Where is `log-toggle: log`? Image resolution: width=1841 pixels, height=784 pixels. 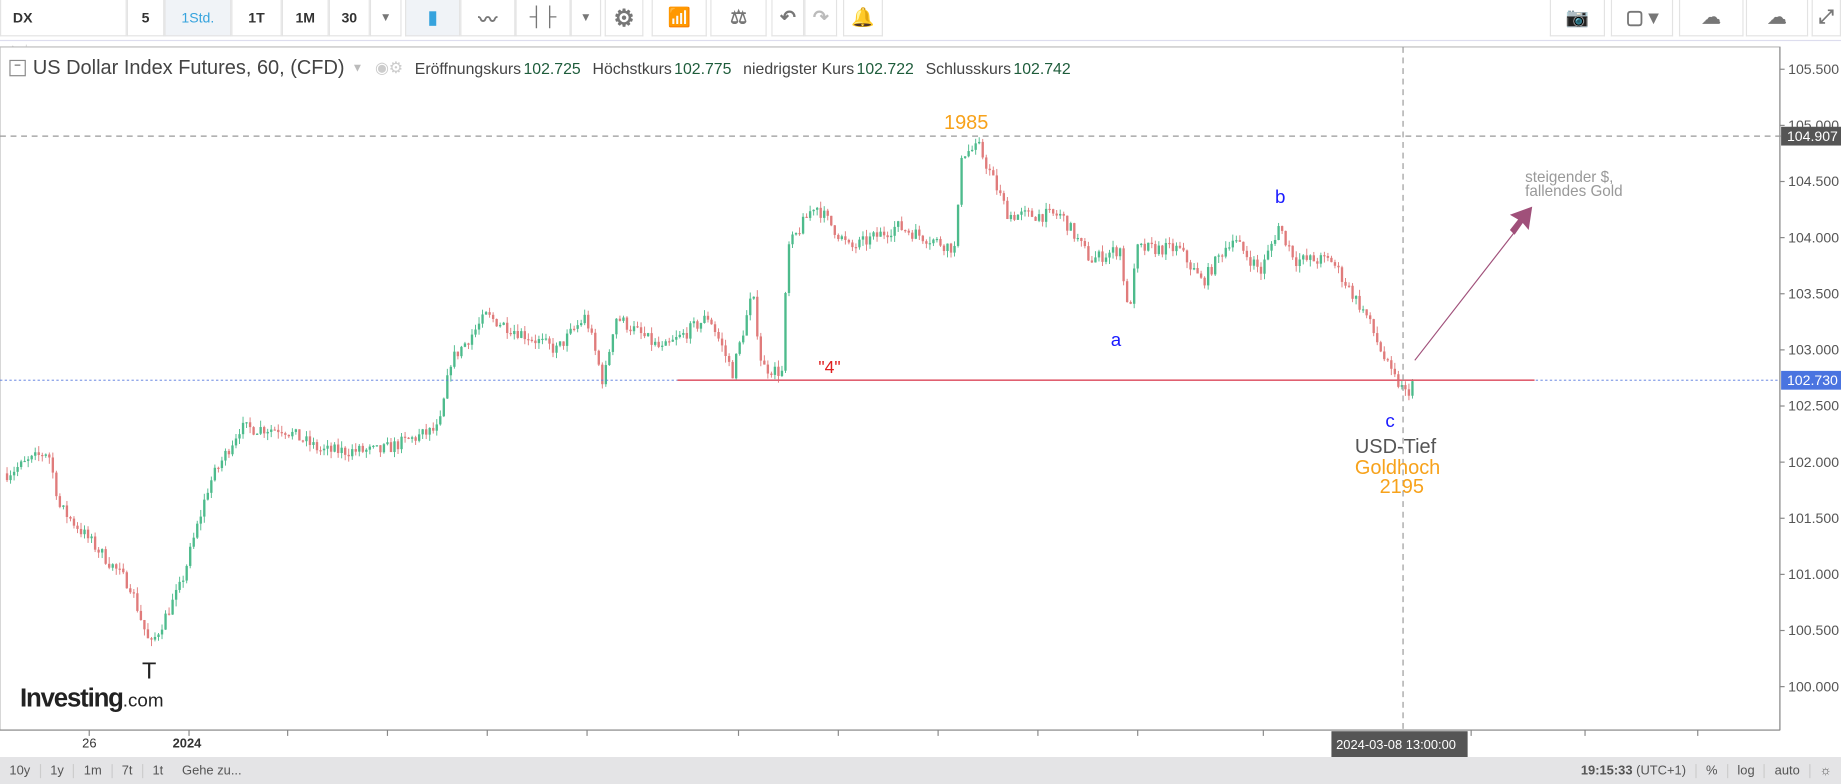 log-toggle: log is located at coordinates (1747, 770).